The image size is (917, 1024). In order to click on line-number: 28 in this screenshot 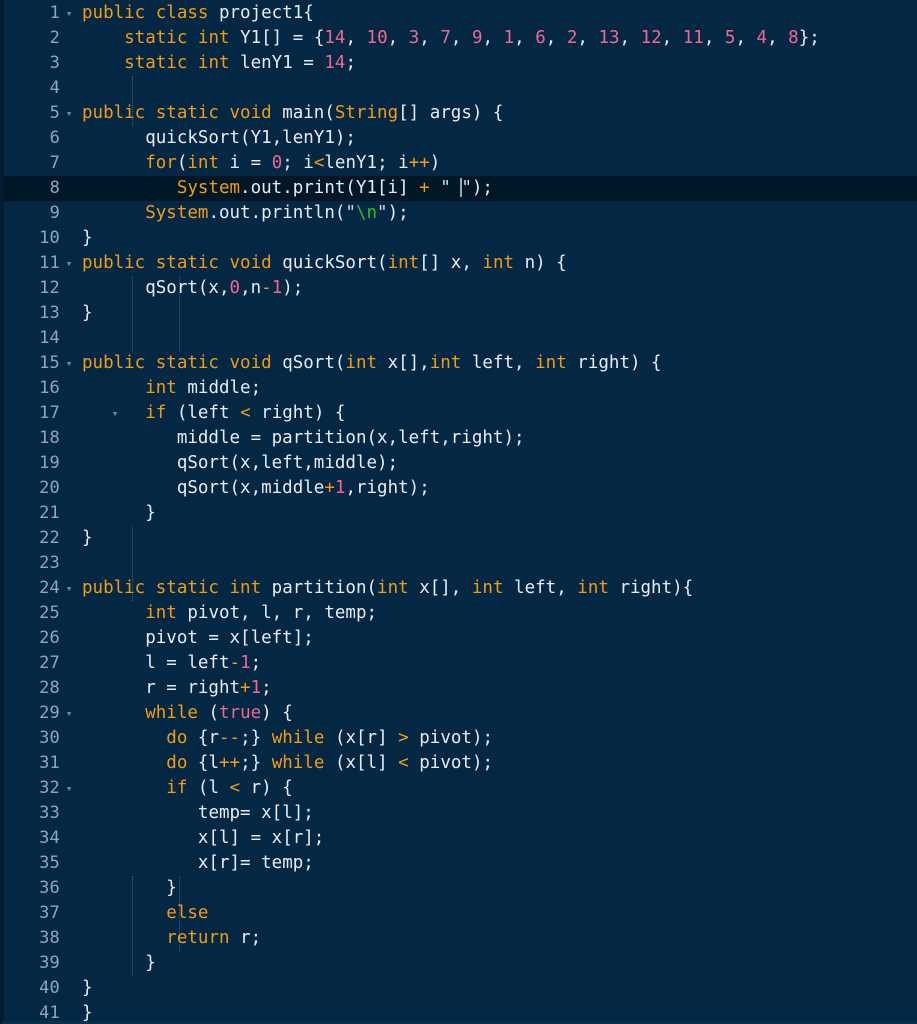, I will do `click(49, 688)`.